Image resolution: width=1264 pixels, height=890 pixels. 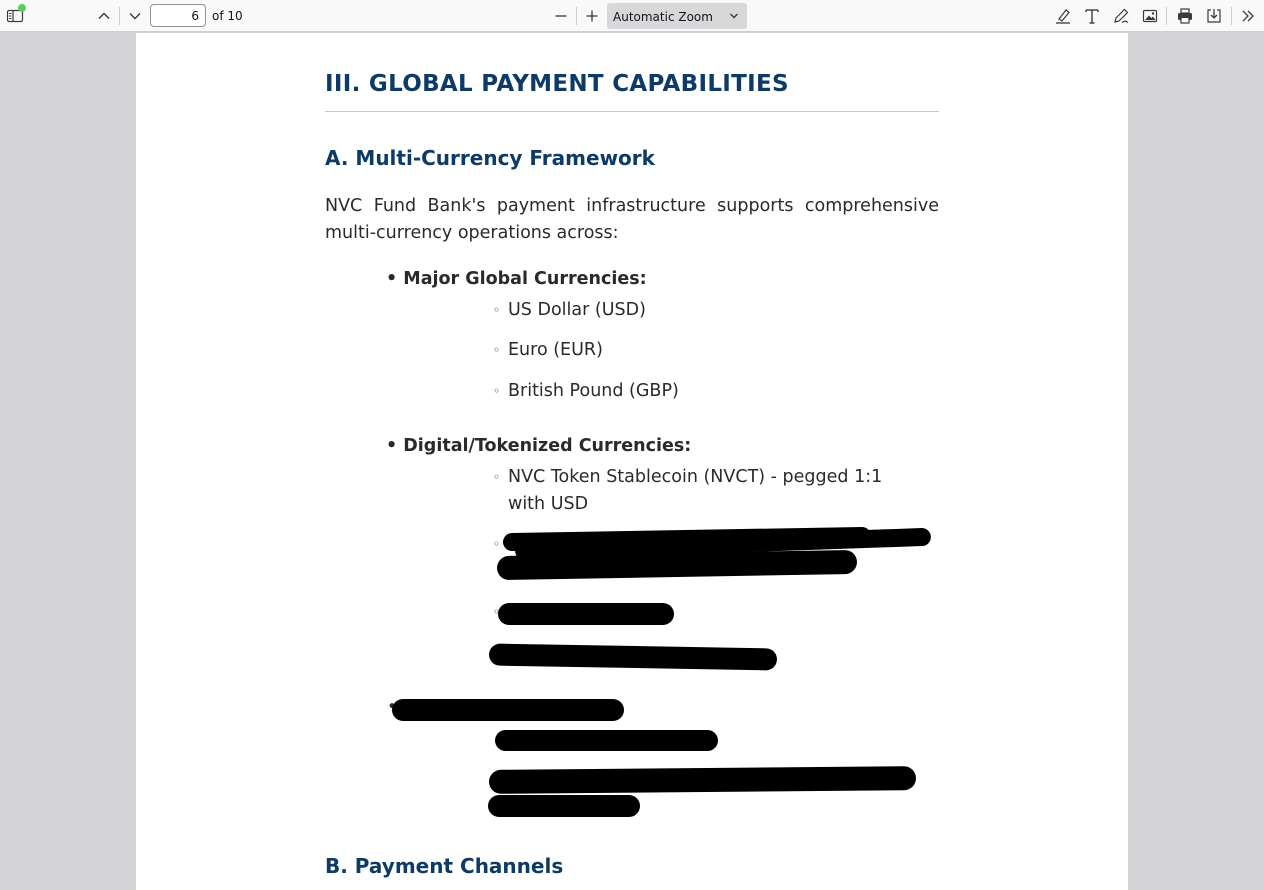 What do you see at coordinates (227, 16) in the screenshot?
I see `page-count-label: of 10` at bounding box center [227, 16].